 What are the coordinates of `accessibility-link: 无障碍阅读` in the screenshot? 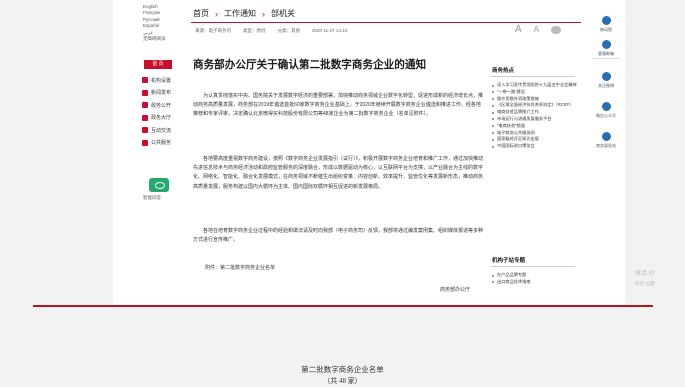 It's located at (154, 39).